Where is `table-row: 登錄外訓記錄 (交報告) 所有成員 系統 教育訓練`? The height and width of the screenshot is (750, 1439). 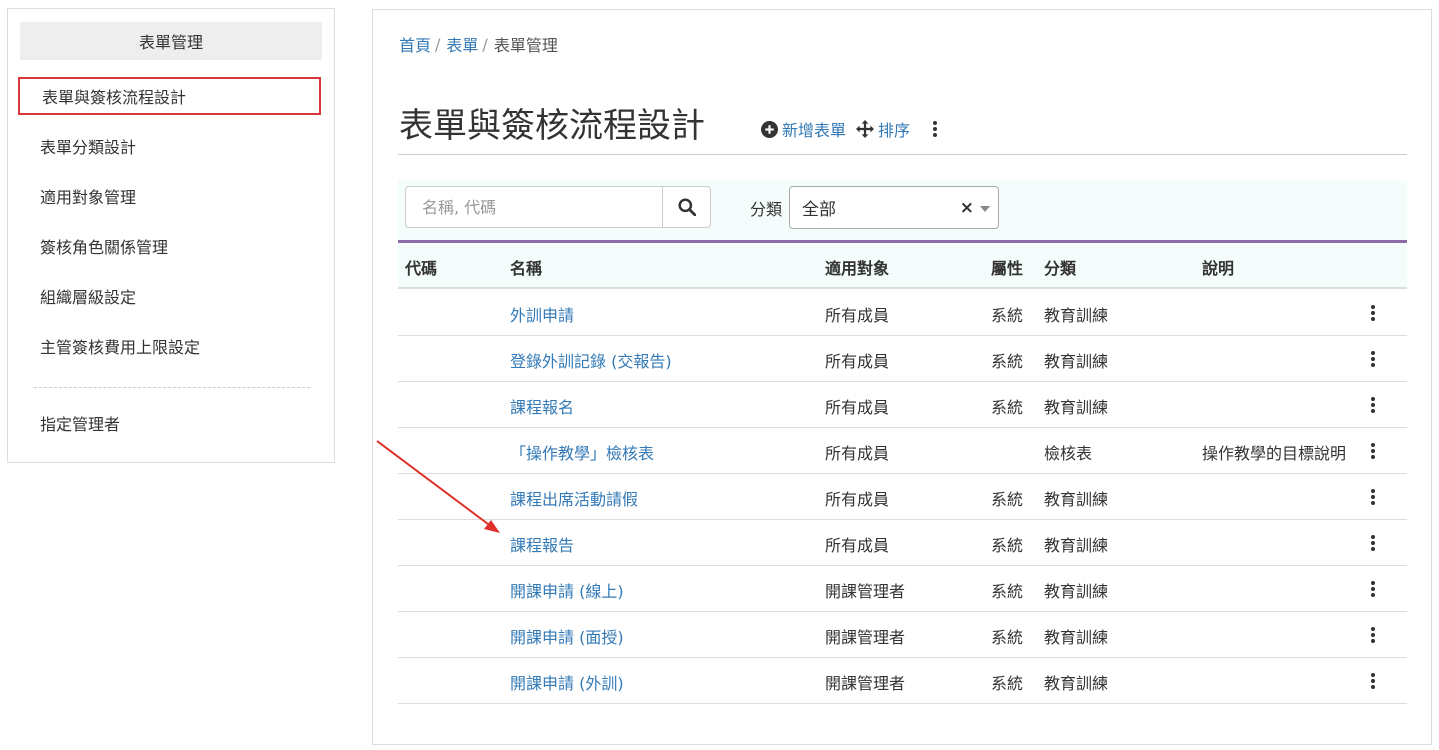
table-row: 登錄外訓記錄 (交報告) 所有成員 系統 教育訓練 is located at coordinates (902, 359).